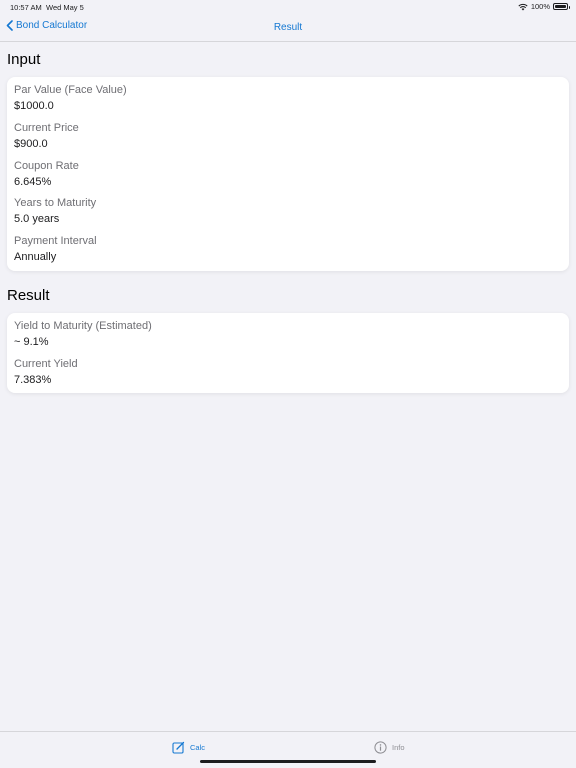 The image size is (576, 768). Describe the element at coordinates (55, 241) in the screenshot. I see `field-label: Payment Interval` at that location.